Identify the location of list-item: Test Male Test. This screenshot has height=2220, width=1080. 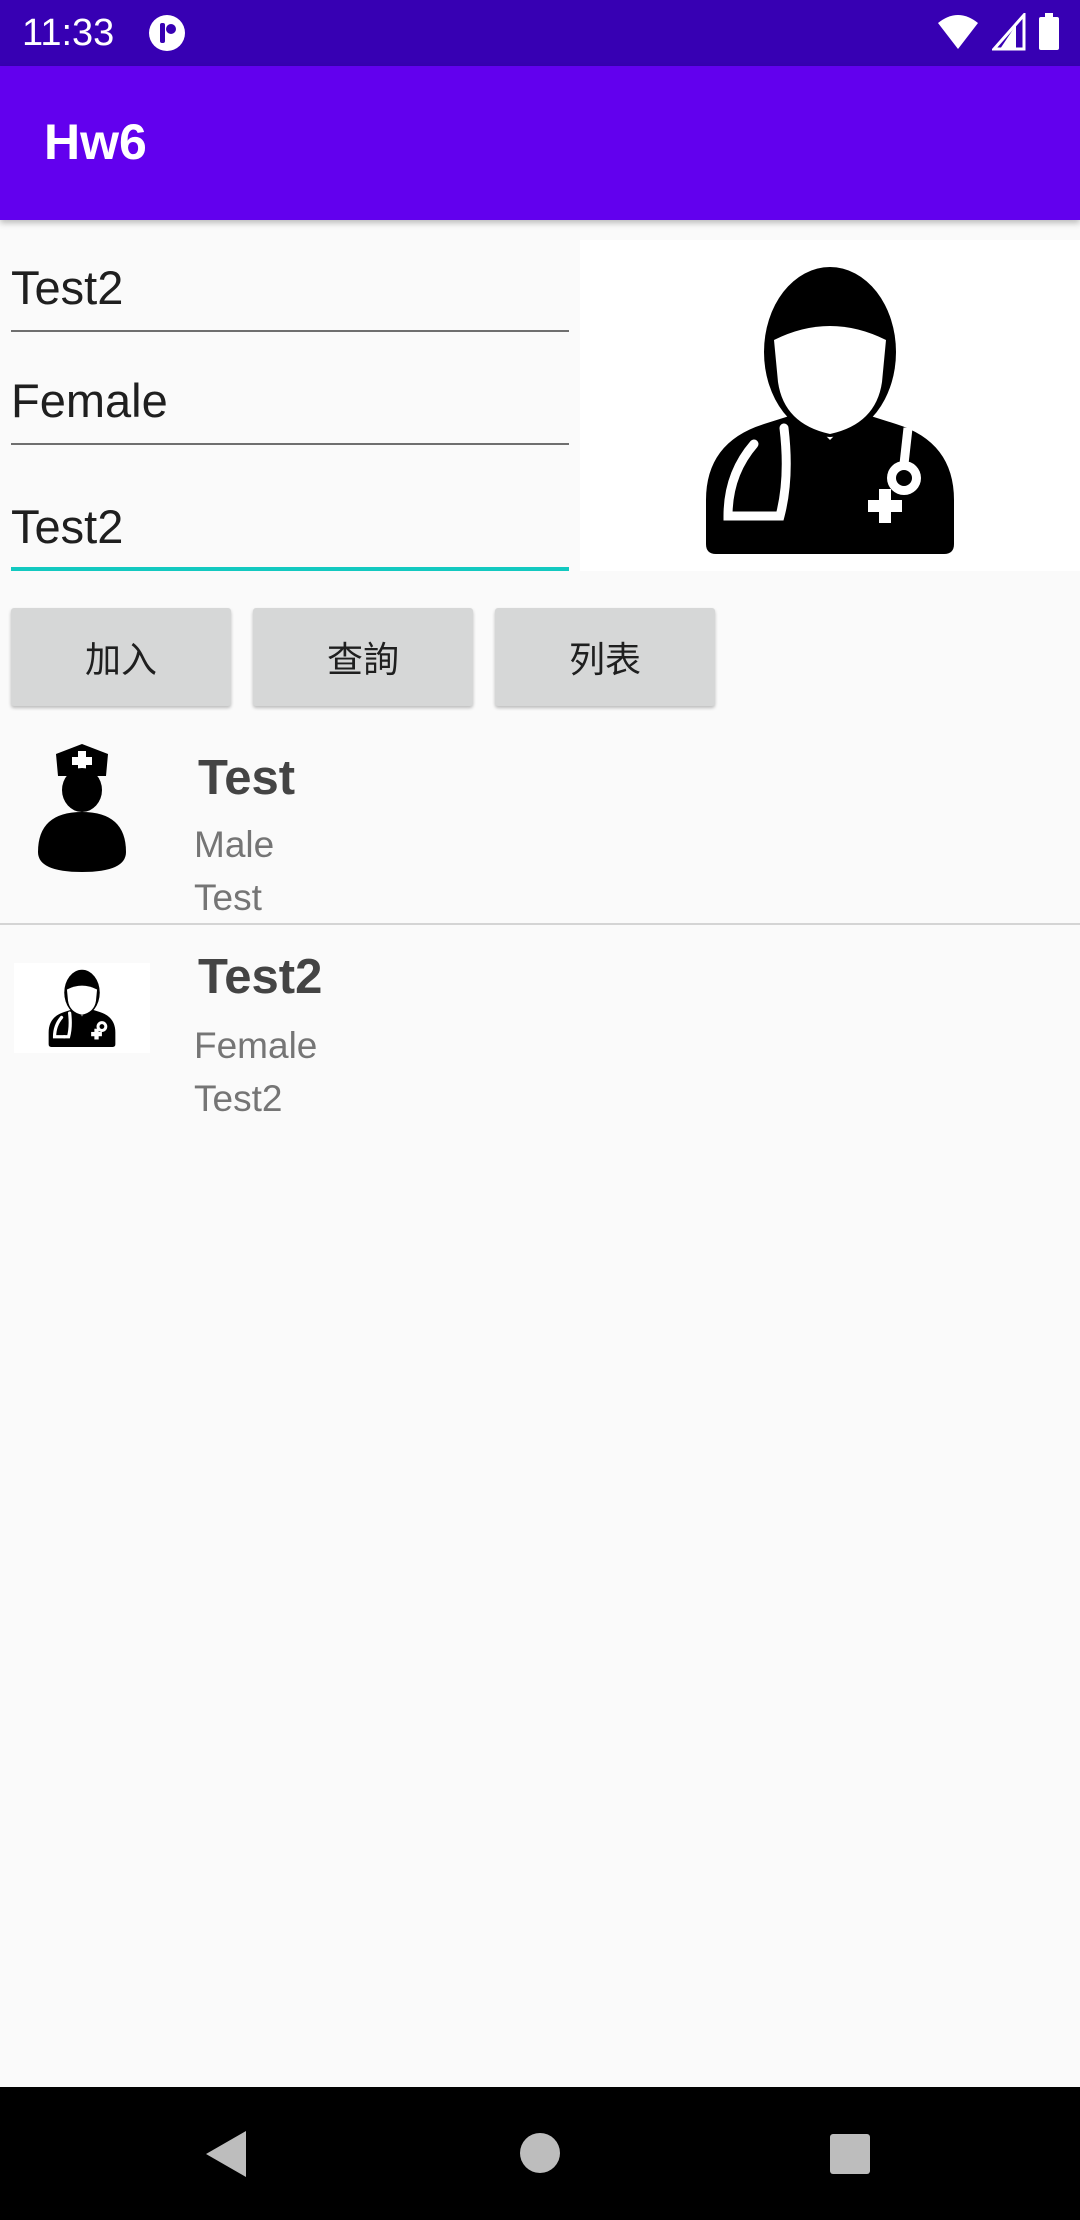
(540, 826).